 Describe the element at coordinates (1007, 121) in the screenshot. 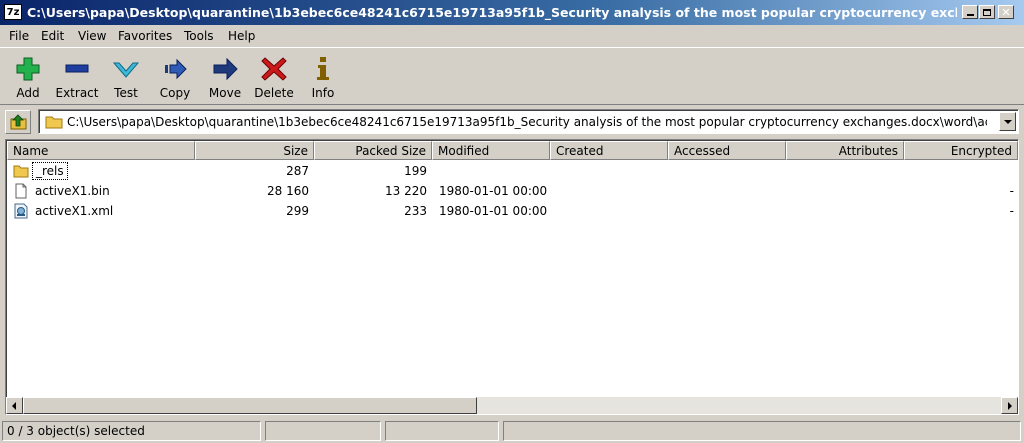

I see `address-dropdown-button` at that location.